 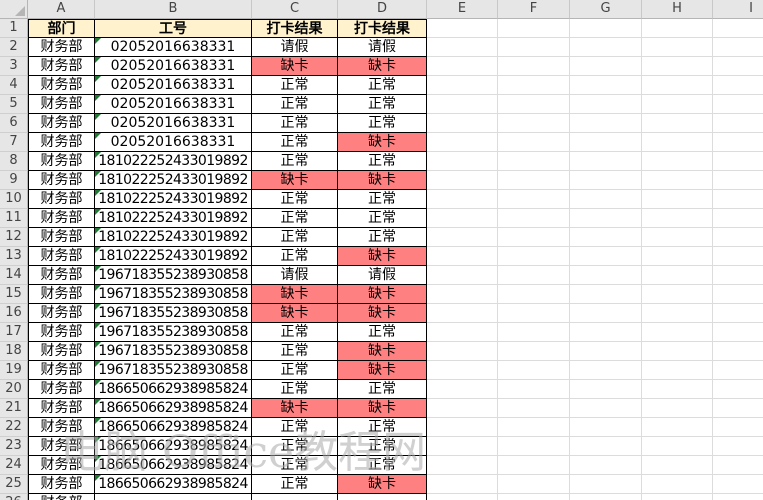 What do you see at coordinates (14, 465) in the screenshot?
I see `row-header-24: 24` at bounding box center [14, 465].